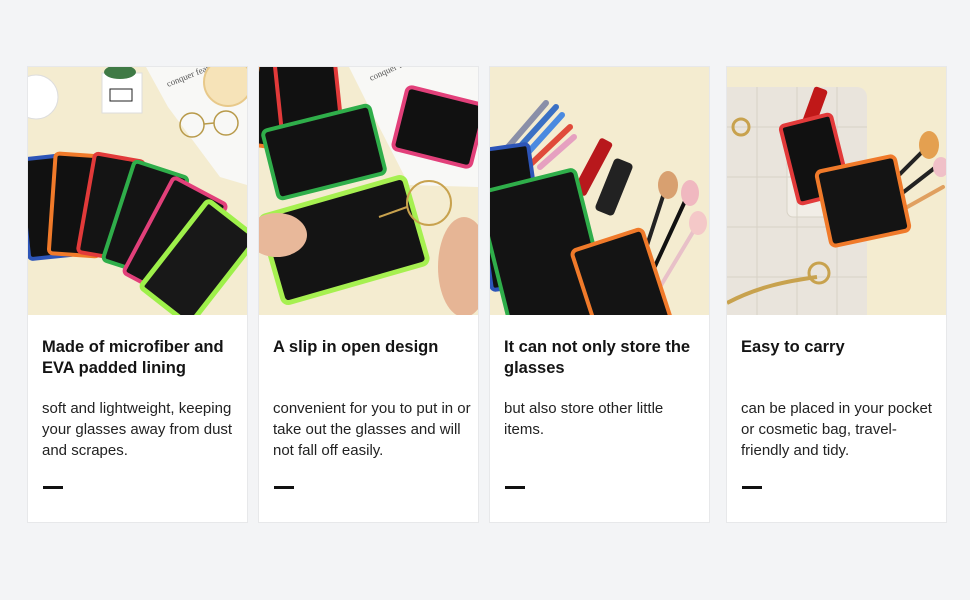 This screenshot has height=600, width=970. I want to click on card-title: A slip in open design, so click(356, 347).